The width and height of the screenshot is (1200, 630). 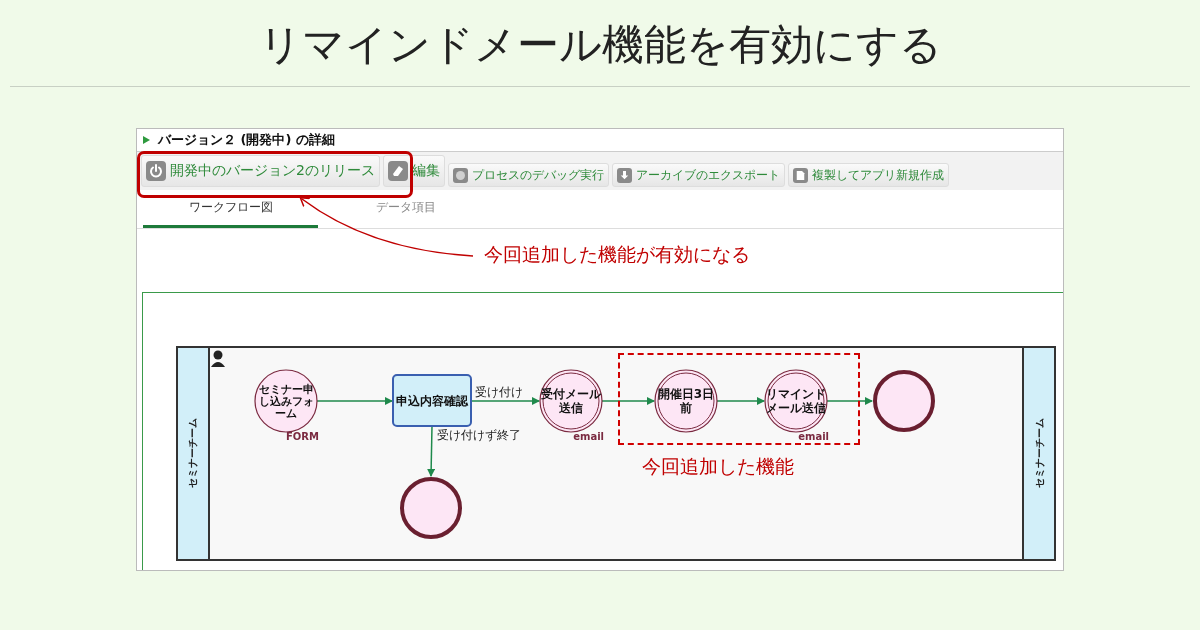 What do you see at coordinates (868, 175) in the screenshot?
I see `toolbar-button: 複製してアプリ新規作成` at bounding box center [868, 175].